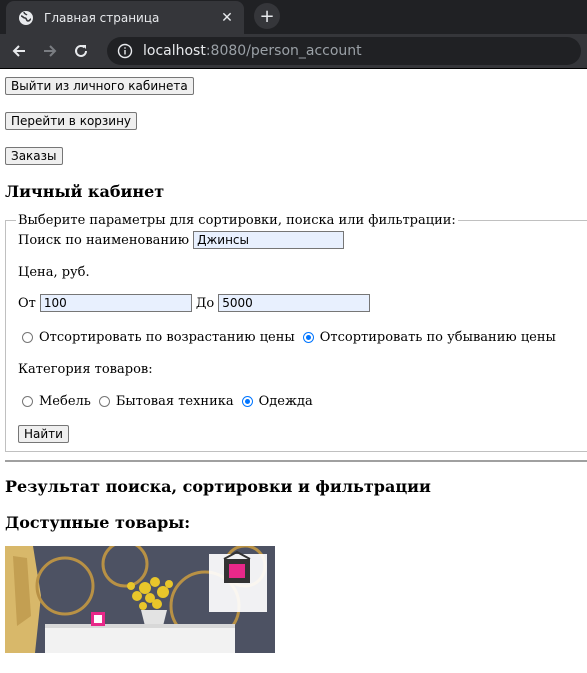  I want to click on forward-arrow-icon, so click(50, 51).